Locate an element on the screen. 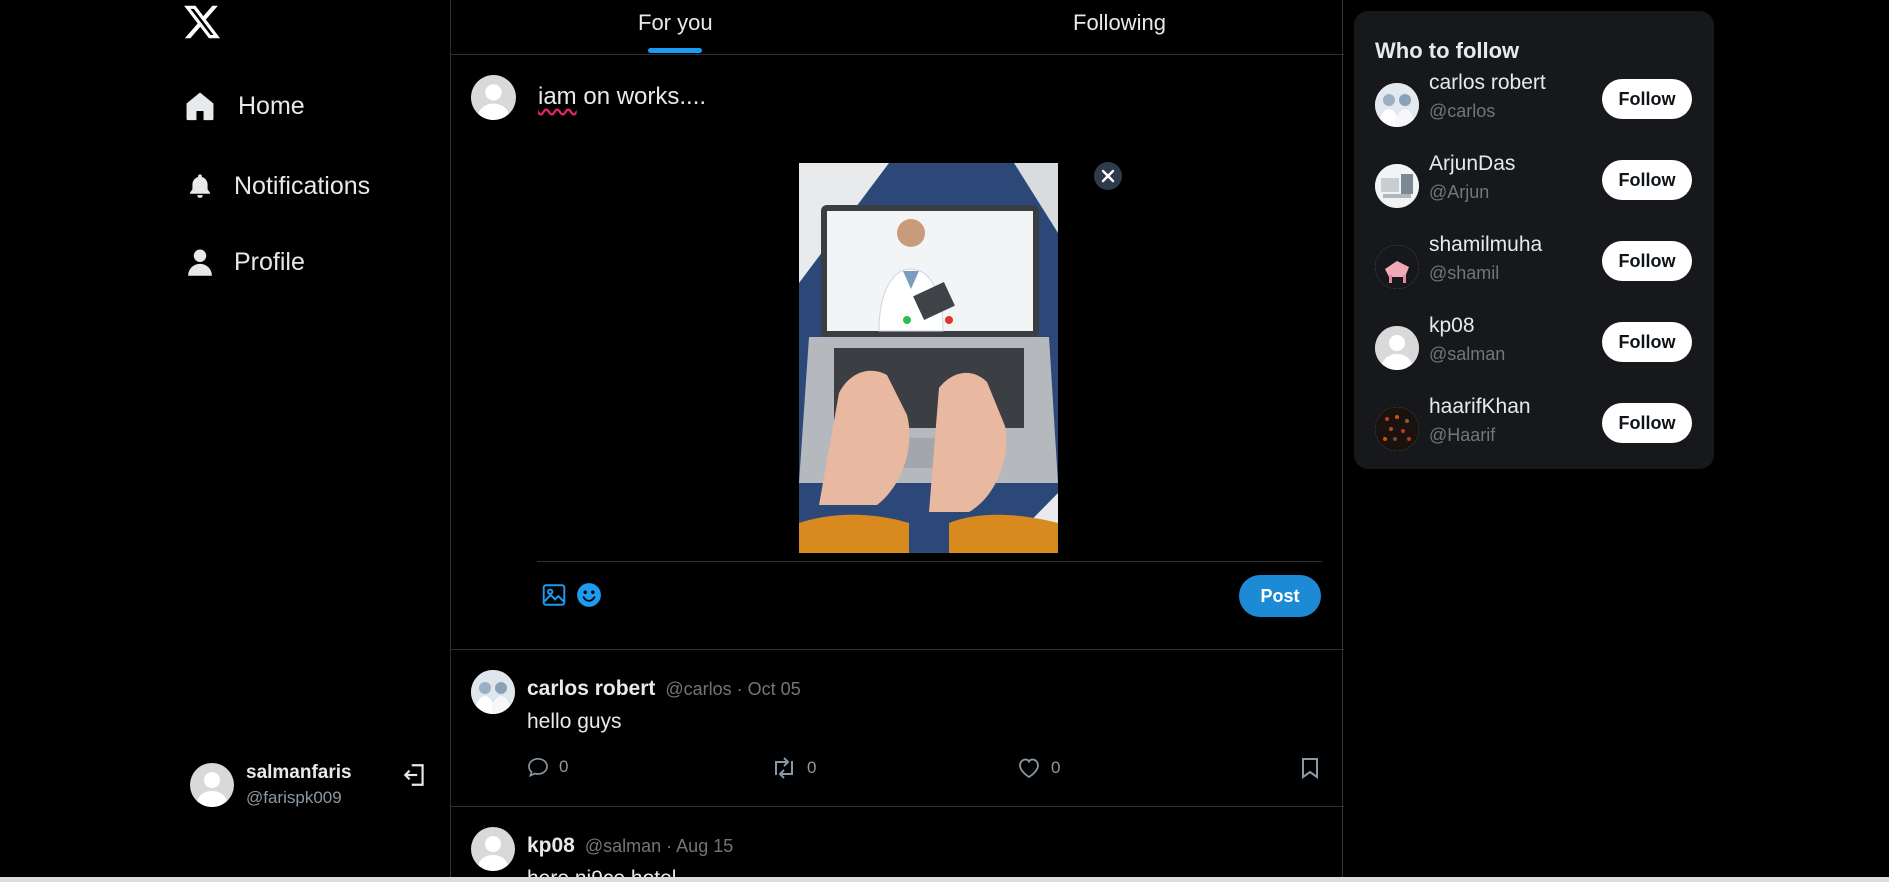 The image size is (1889, 882). attached-image-preview is located at coordinates (928, 358).